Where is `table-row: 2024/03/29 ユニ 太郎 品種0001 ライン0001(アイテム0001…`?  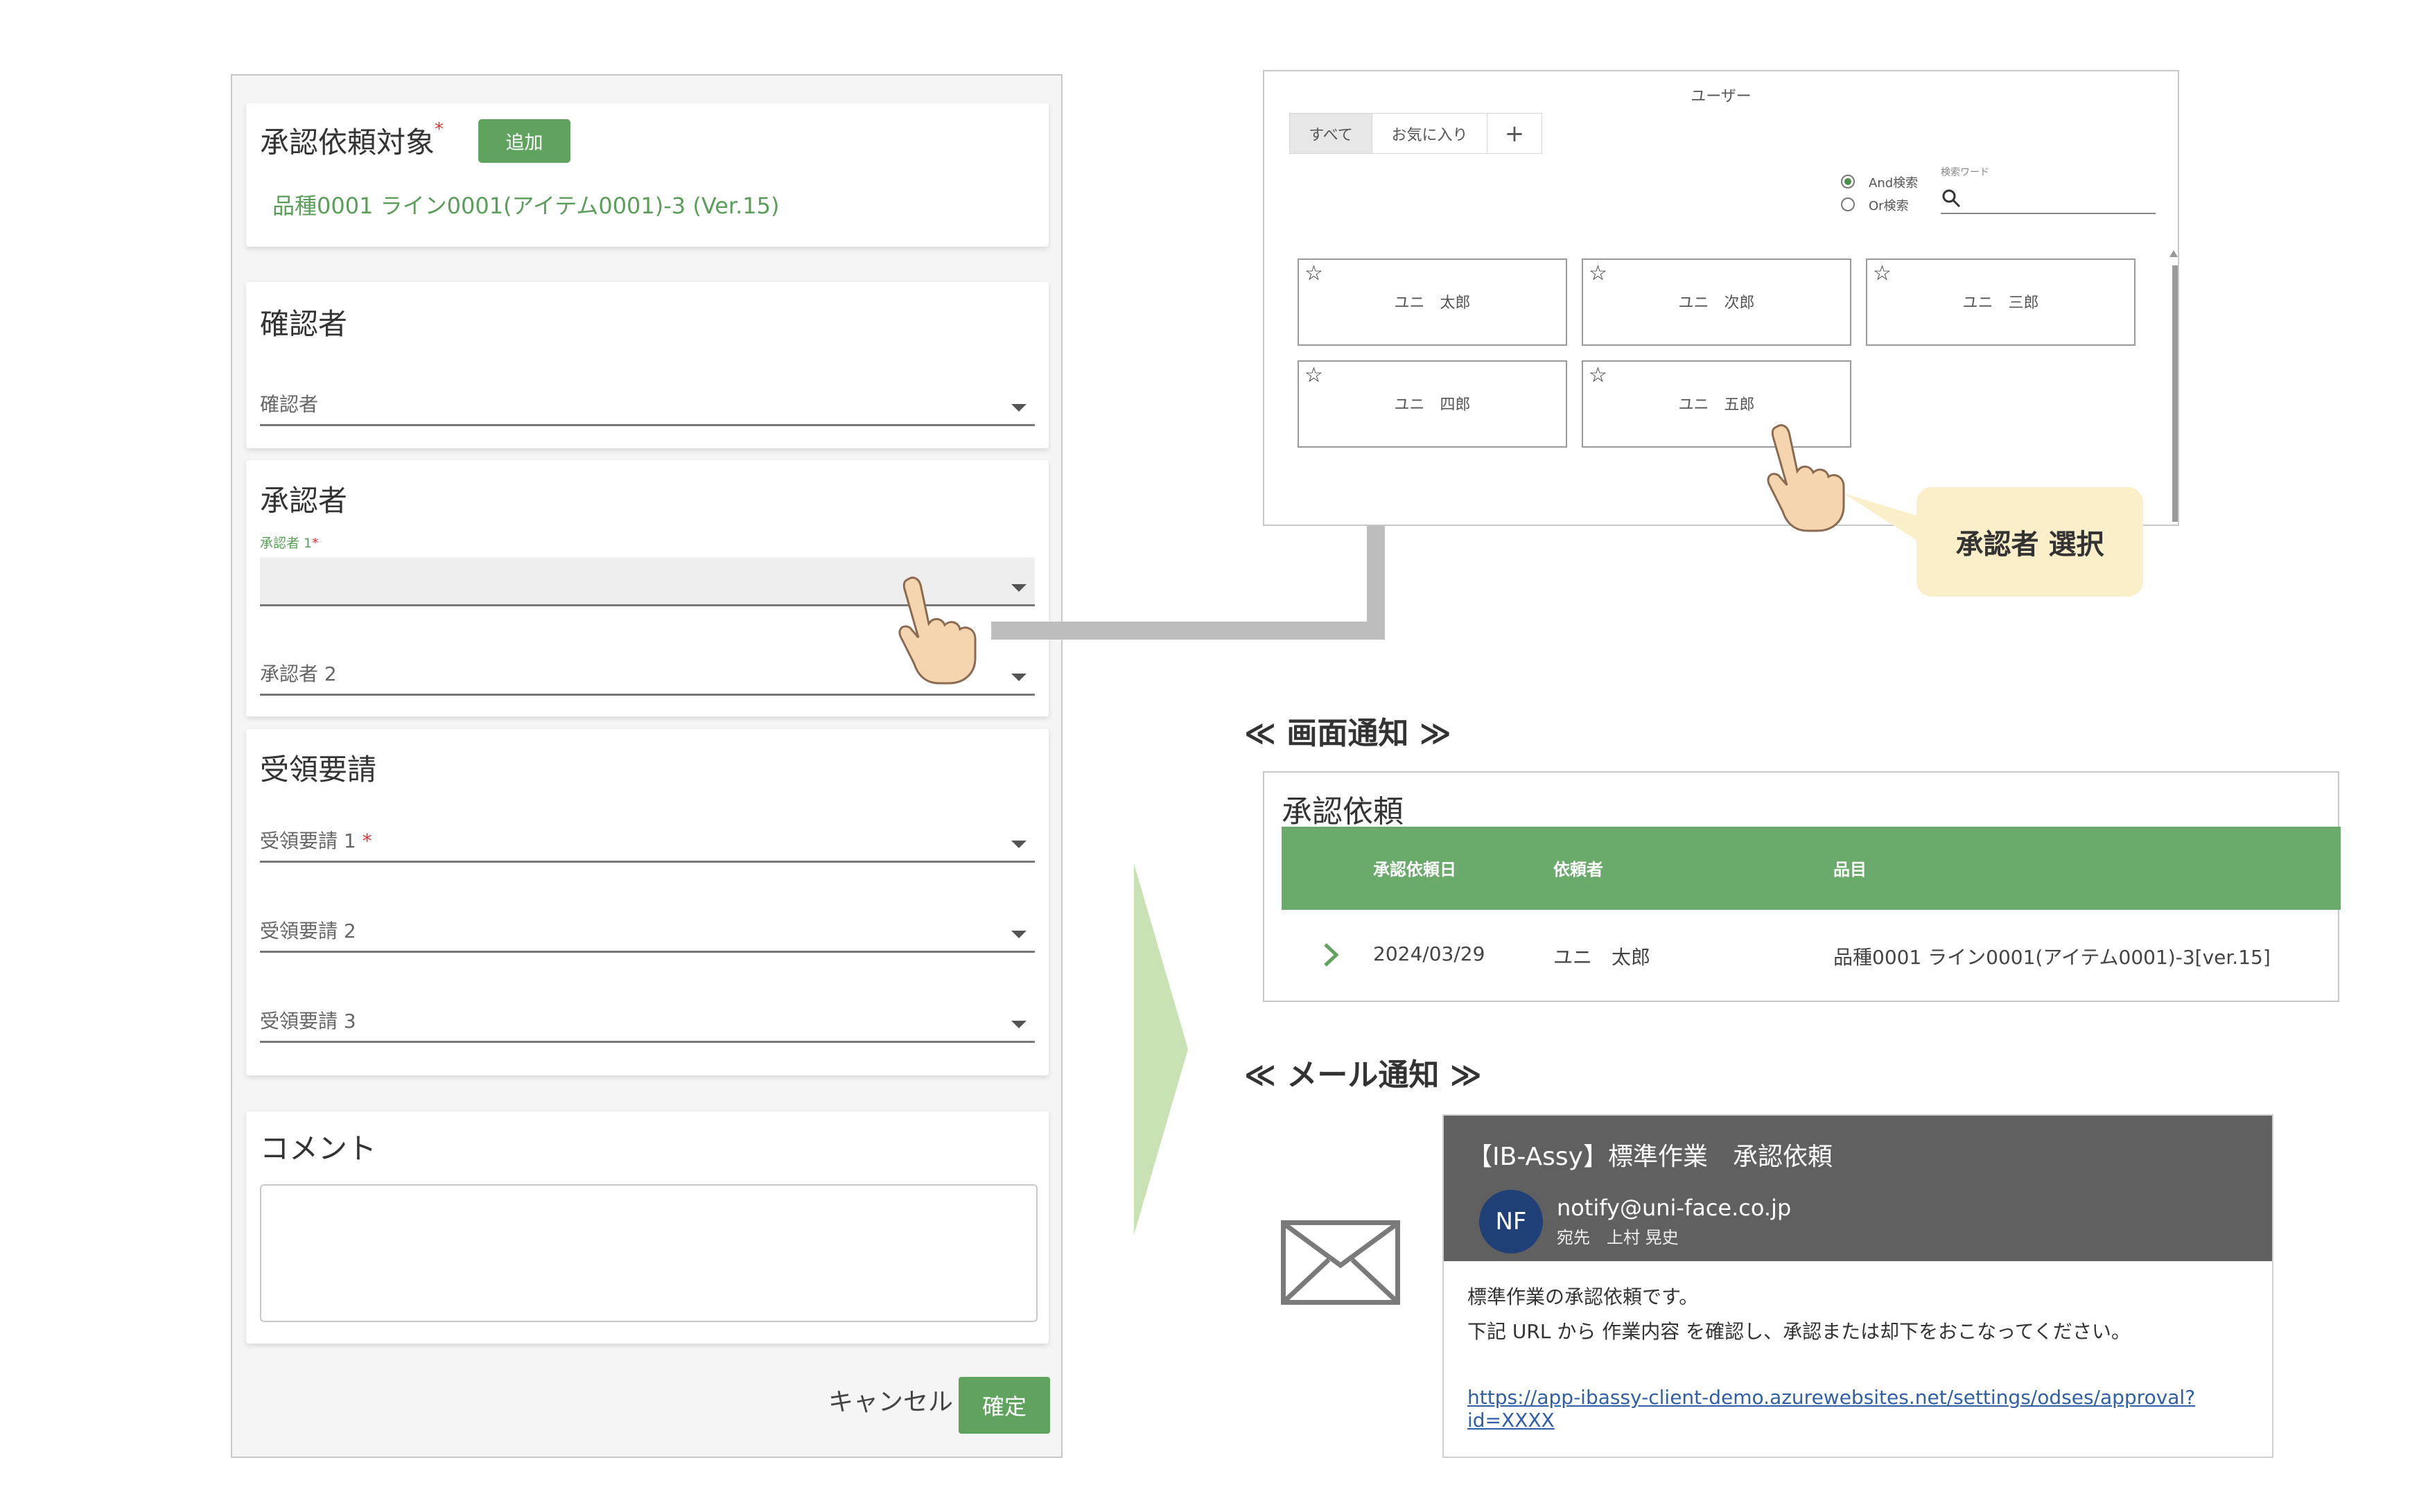
table-row: 2024/03/29 ユニ 太郎 品種0001 ライン0001(アイテム0001… is located at coordinates (1801, 956).